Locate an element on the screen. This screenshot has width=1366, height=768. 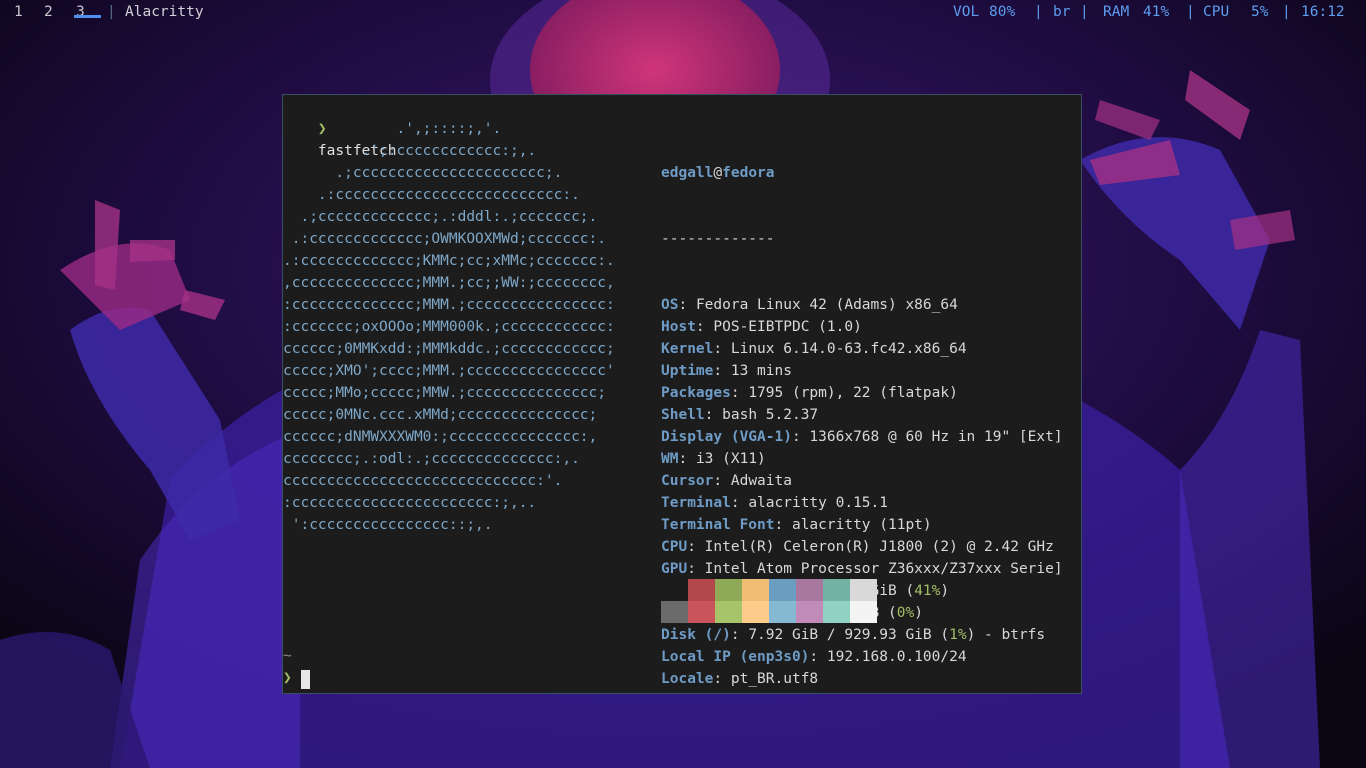
info-value: alacritty (11pt) is located at coordinates (861, 525).